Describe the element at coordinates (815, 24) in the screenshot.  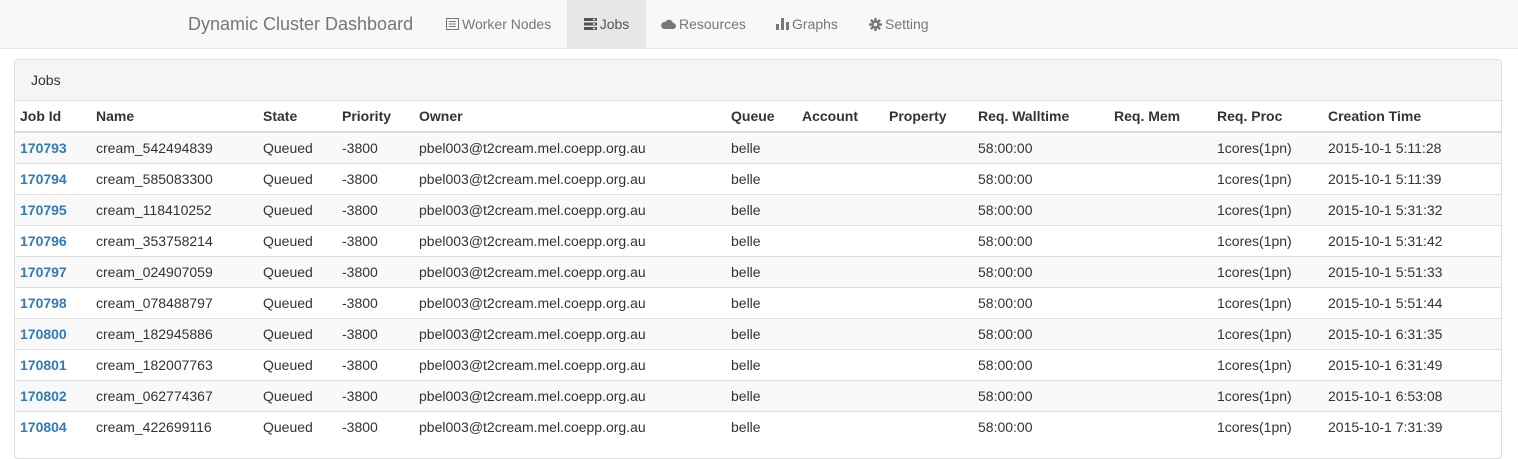
I see `nav-graphs-label: Graphs` at that location.